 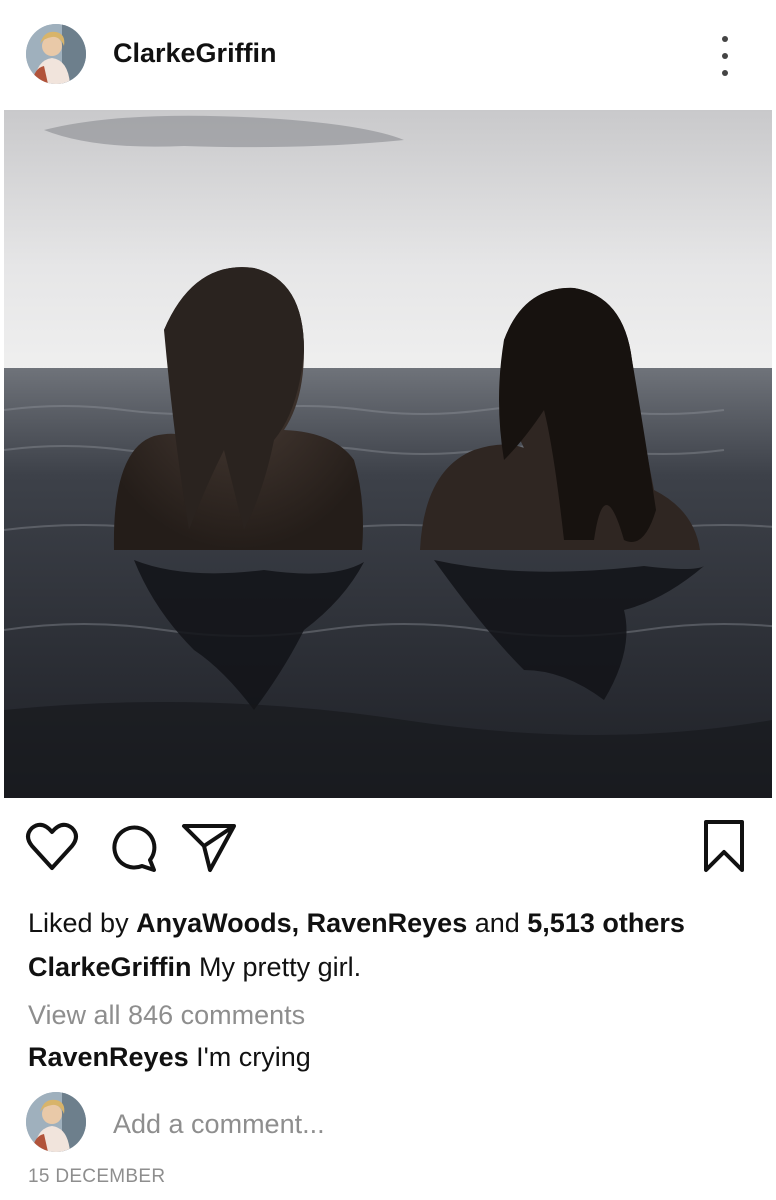 What do you see at coordinates (276, 967) in the screenshot?
I see `caption-text: My pretty girl.` at bounding box center [276, 967].